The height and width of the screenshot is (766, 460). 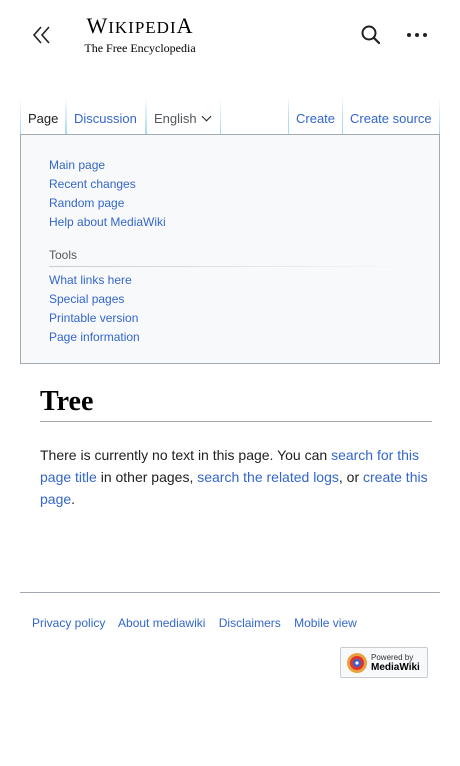 I want to click on nav-link: What links here, so click(x=90, y=280).